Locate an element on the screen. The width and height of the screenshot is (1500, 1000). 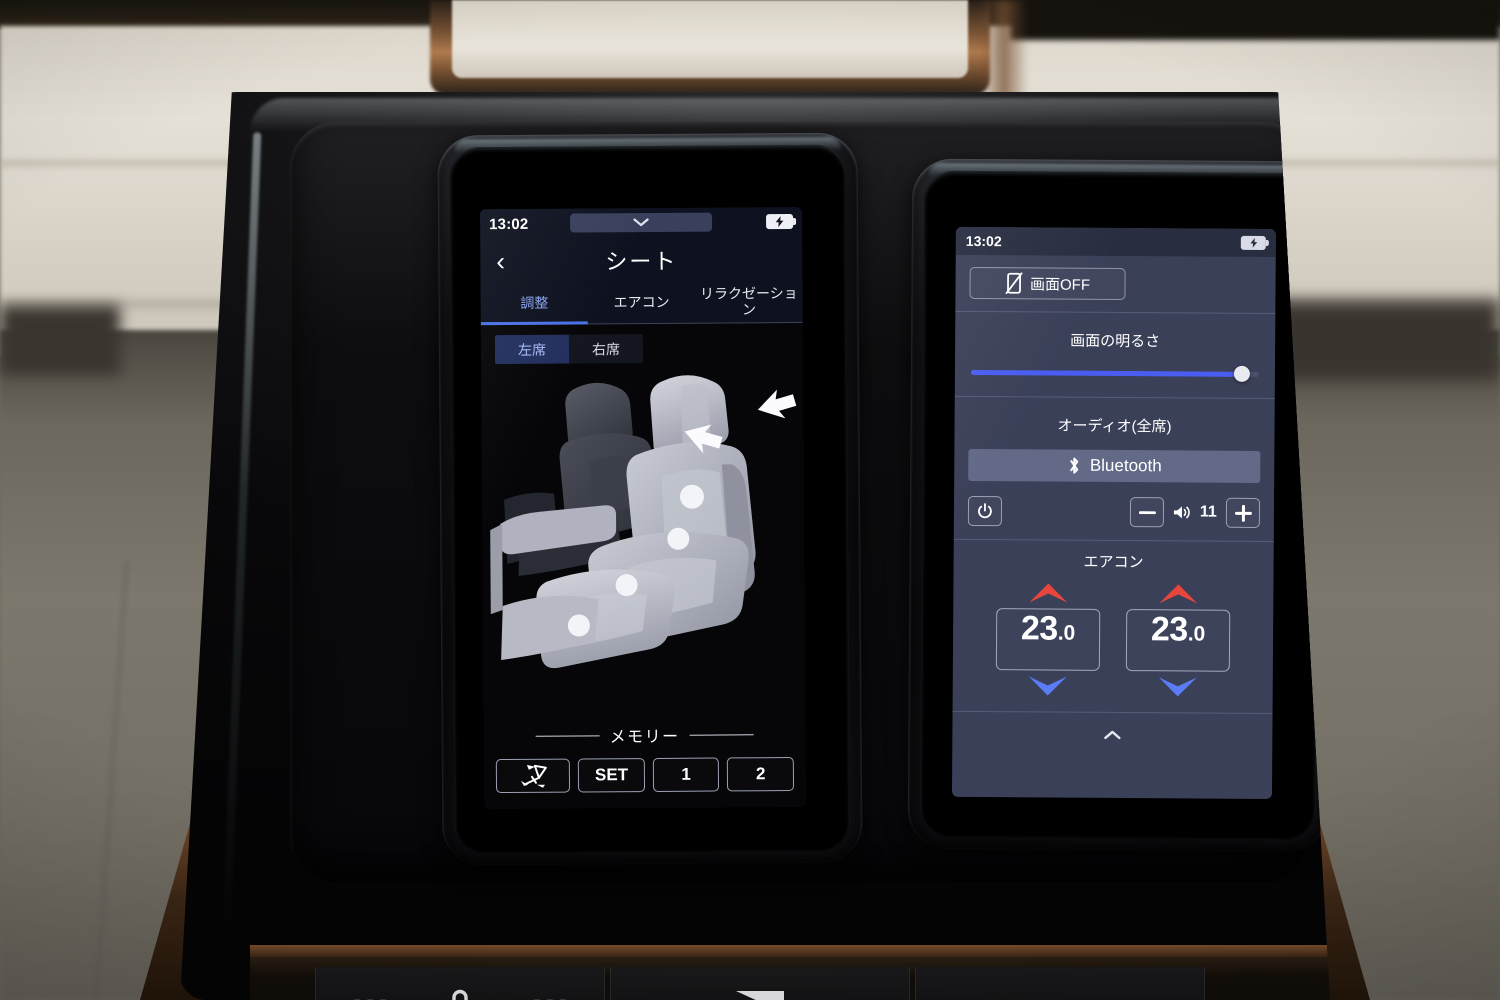
floor-shadow-left is located at coordinates (60, 340).